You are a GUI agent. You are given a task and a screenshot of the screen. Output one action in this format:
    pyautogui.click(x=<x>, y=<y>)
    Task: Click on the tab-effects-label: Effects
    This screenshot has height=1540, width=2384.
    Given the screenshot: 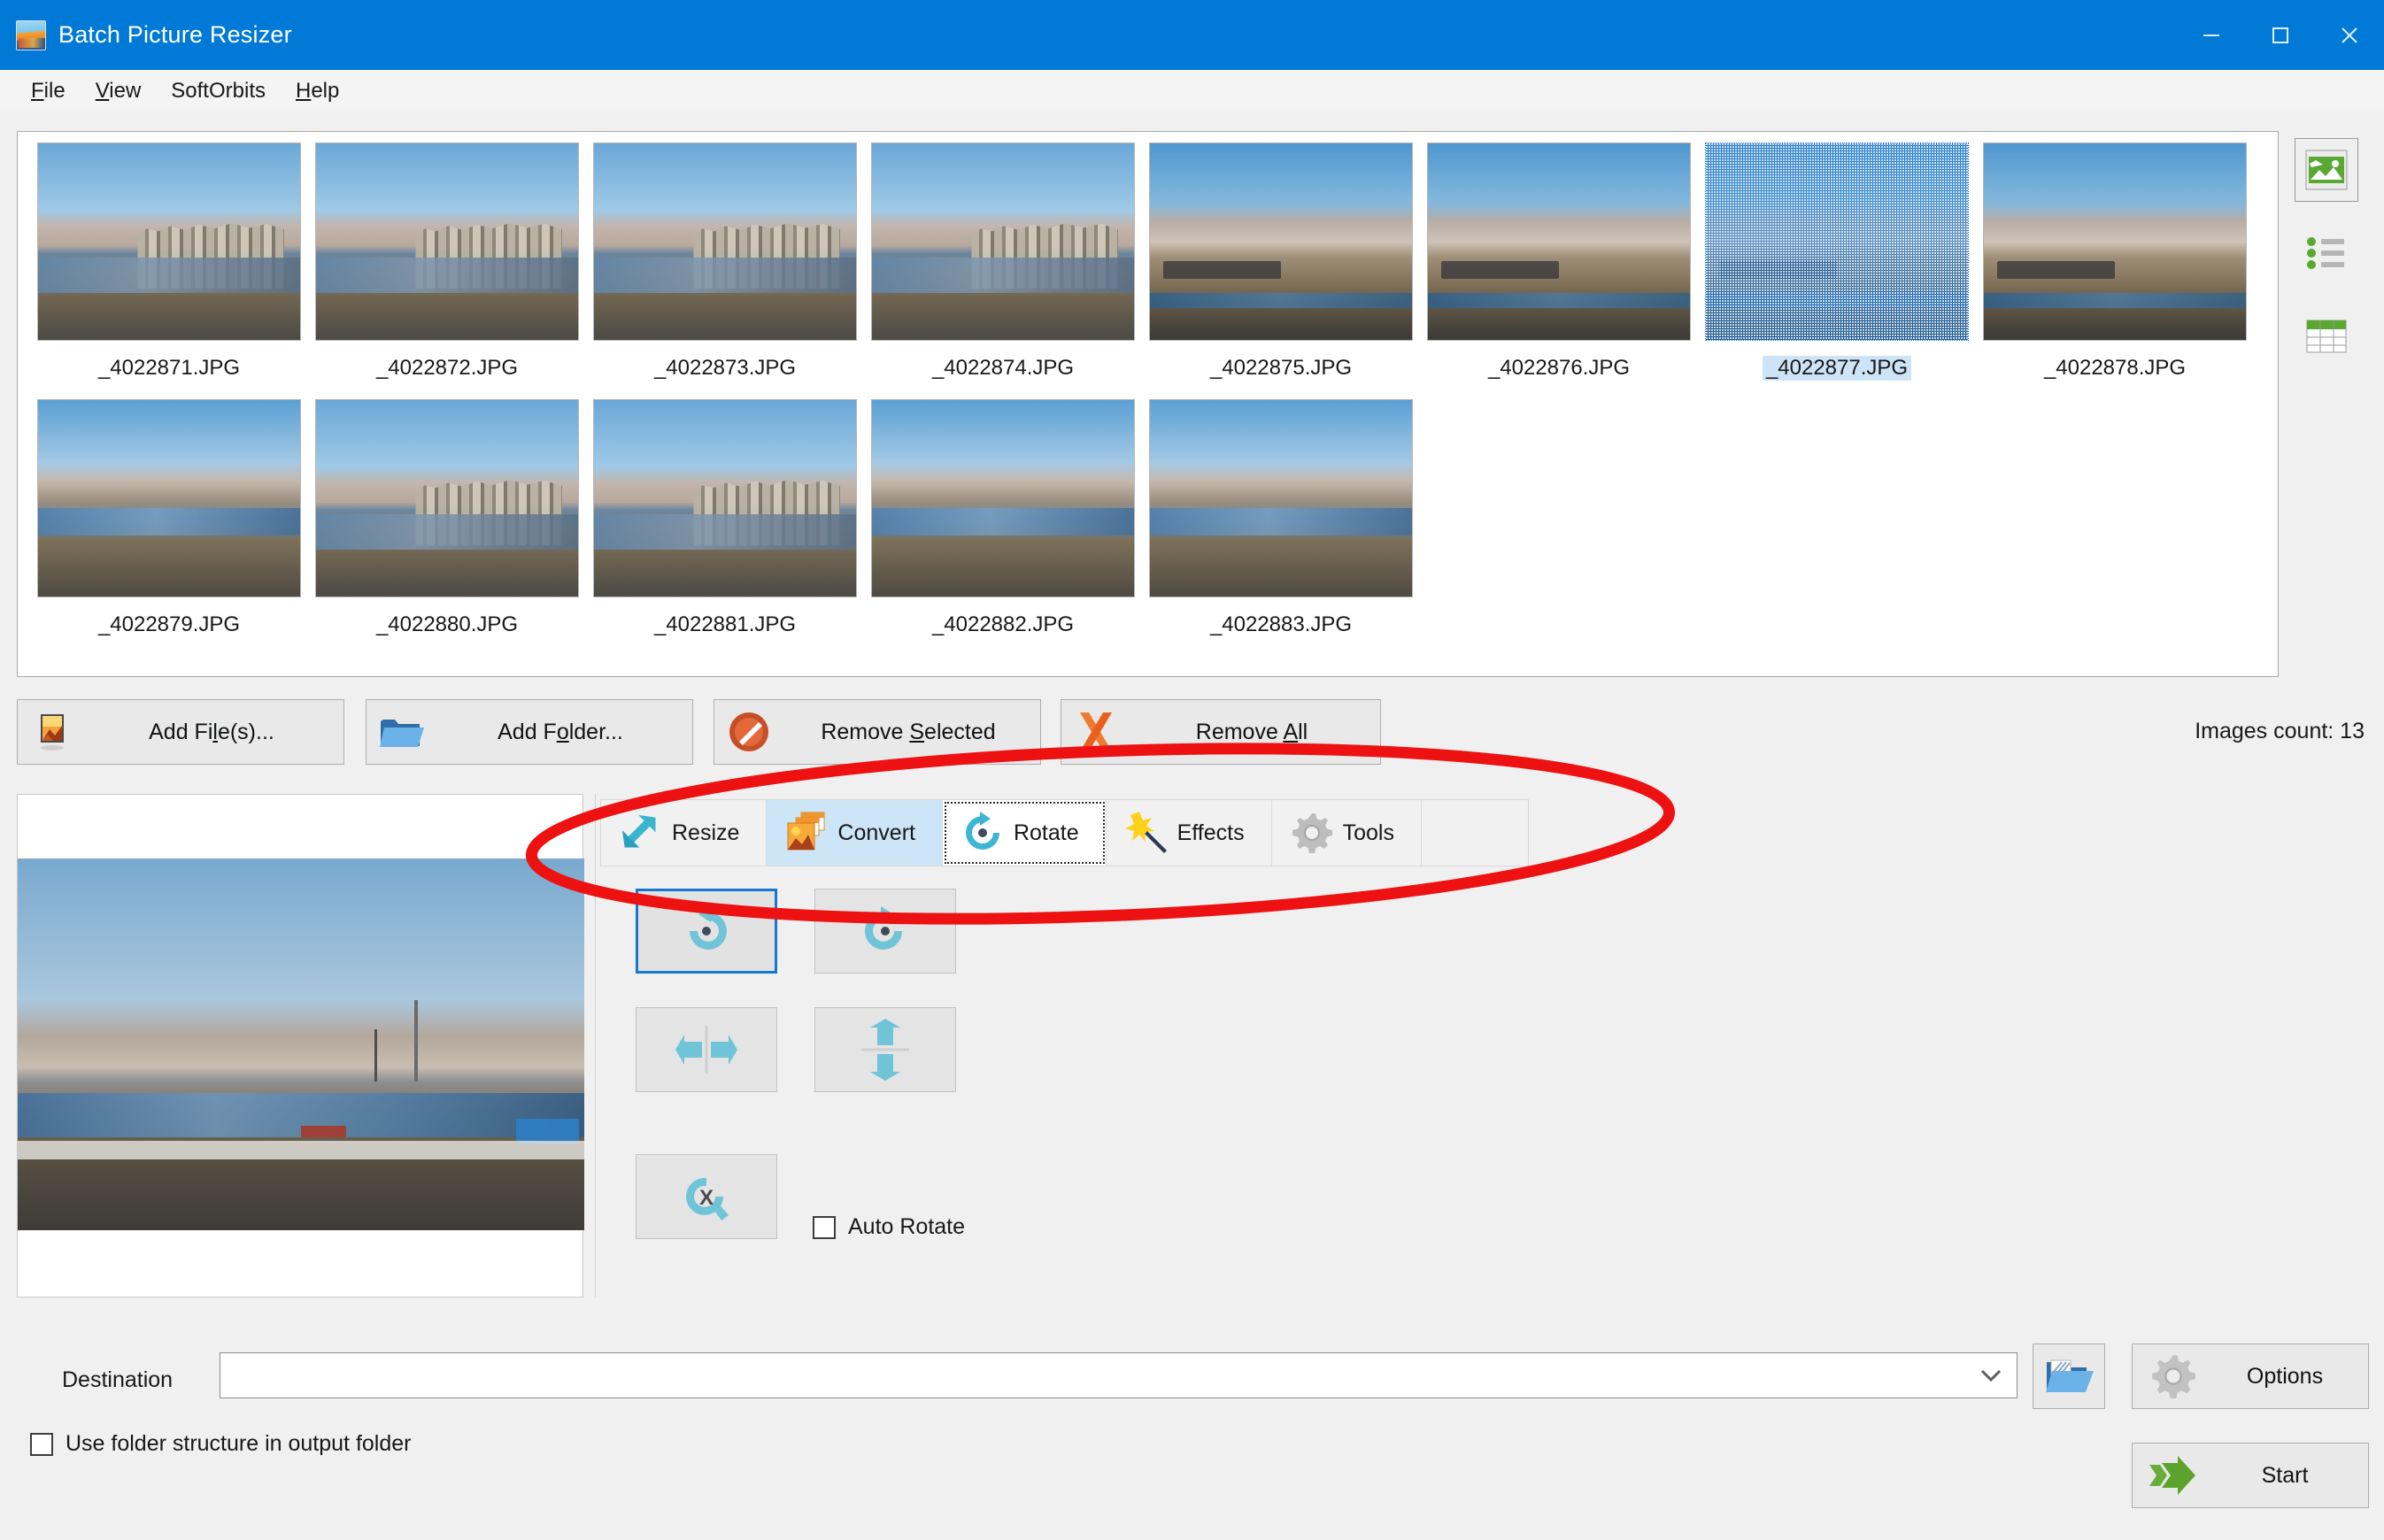 What is the action you would take?
    pyautogui.click(x=1211, y=833)
    